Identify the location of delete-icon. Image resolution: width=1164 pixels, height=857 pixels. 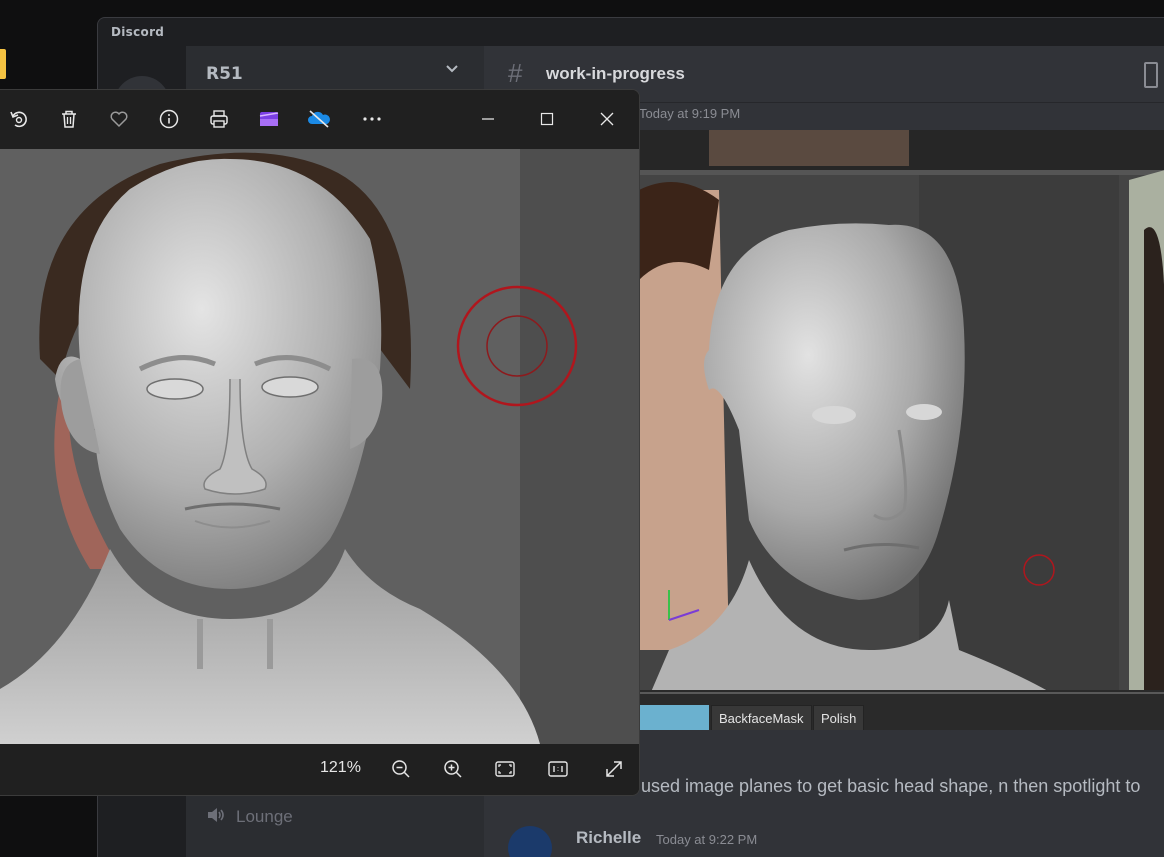
(69, 119).